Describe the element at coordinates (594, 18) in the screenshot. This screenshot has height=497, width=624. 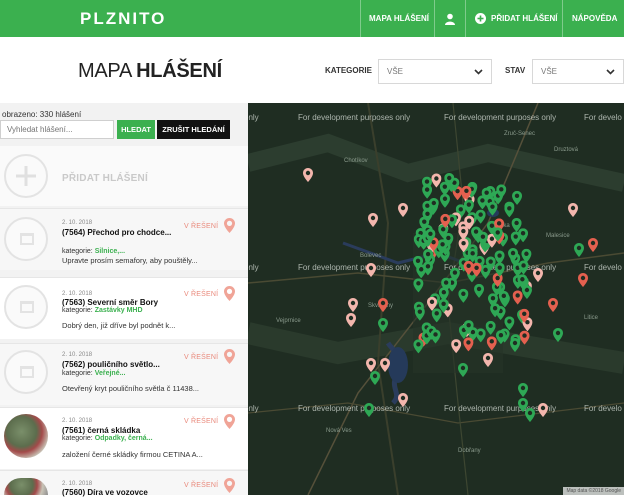
I see `nav-help-link: NÁPOVĚDA` at that location.